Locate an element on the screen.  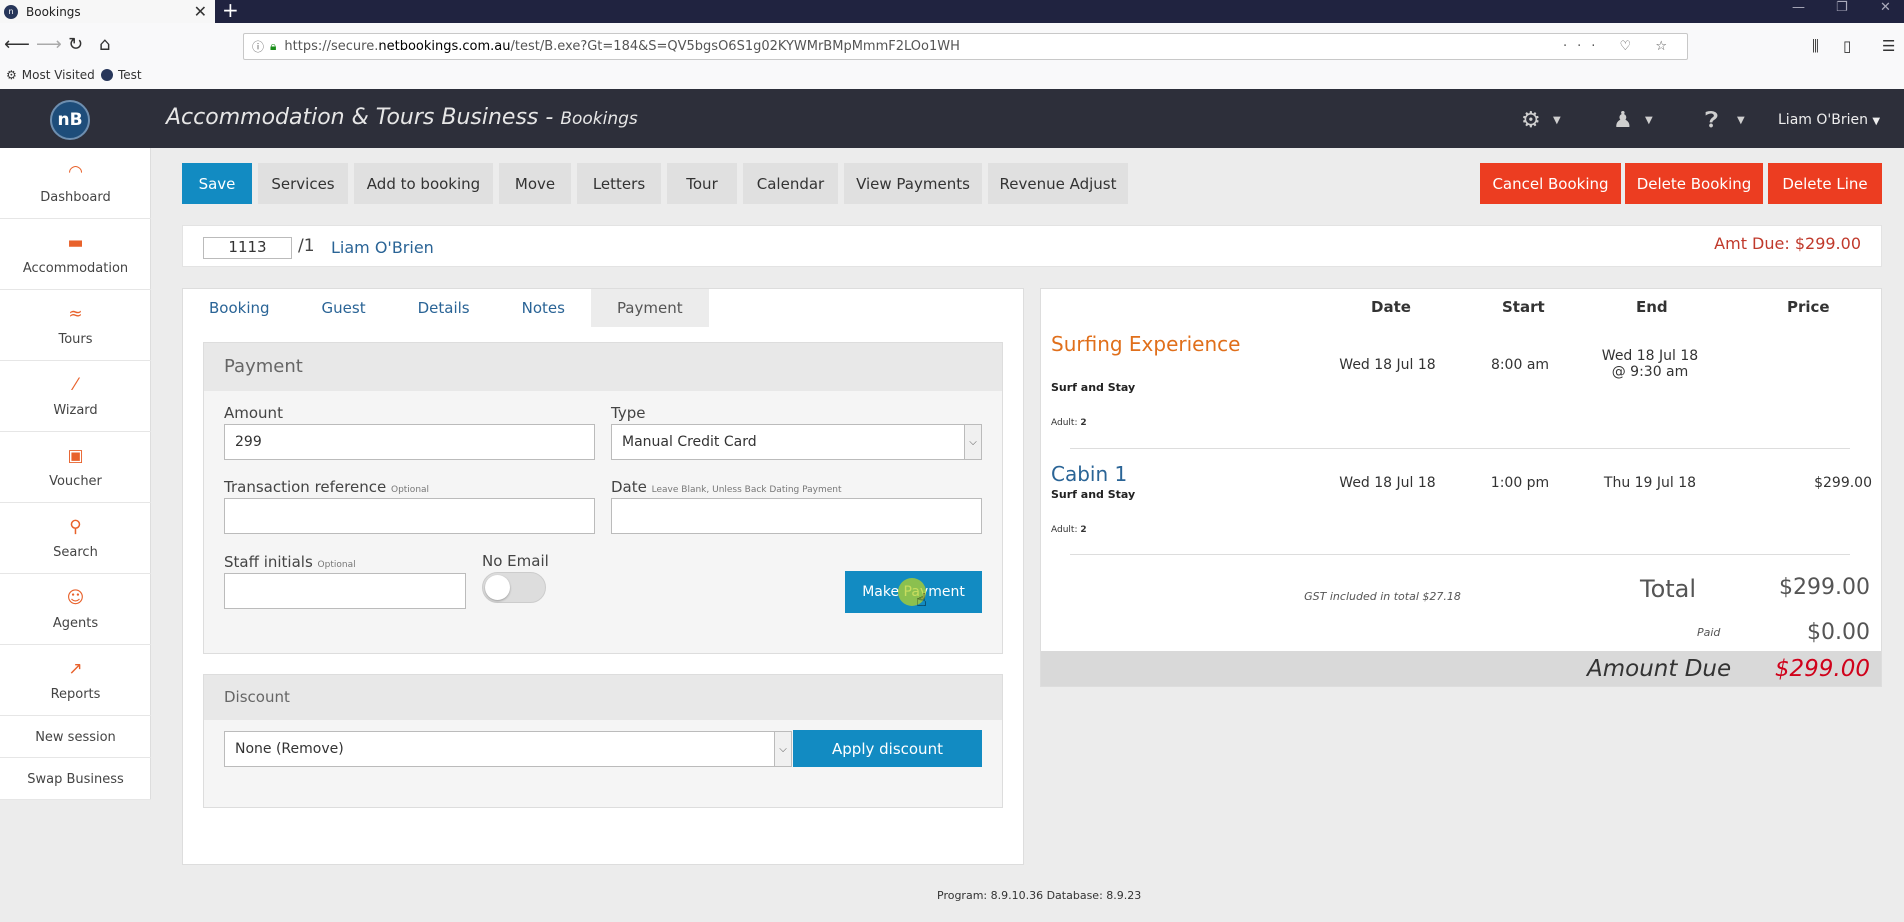
amount-input: 299 is located at coordinates (409, 442).